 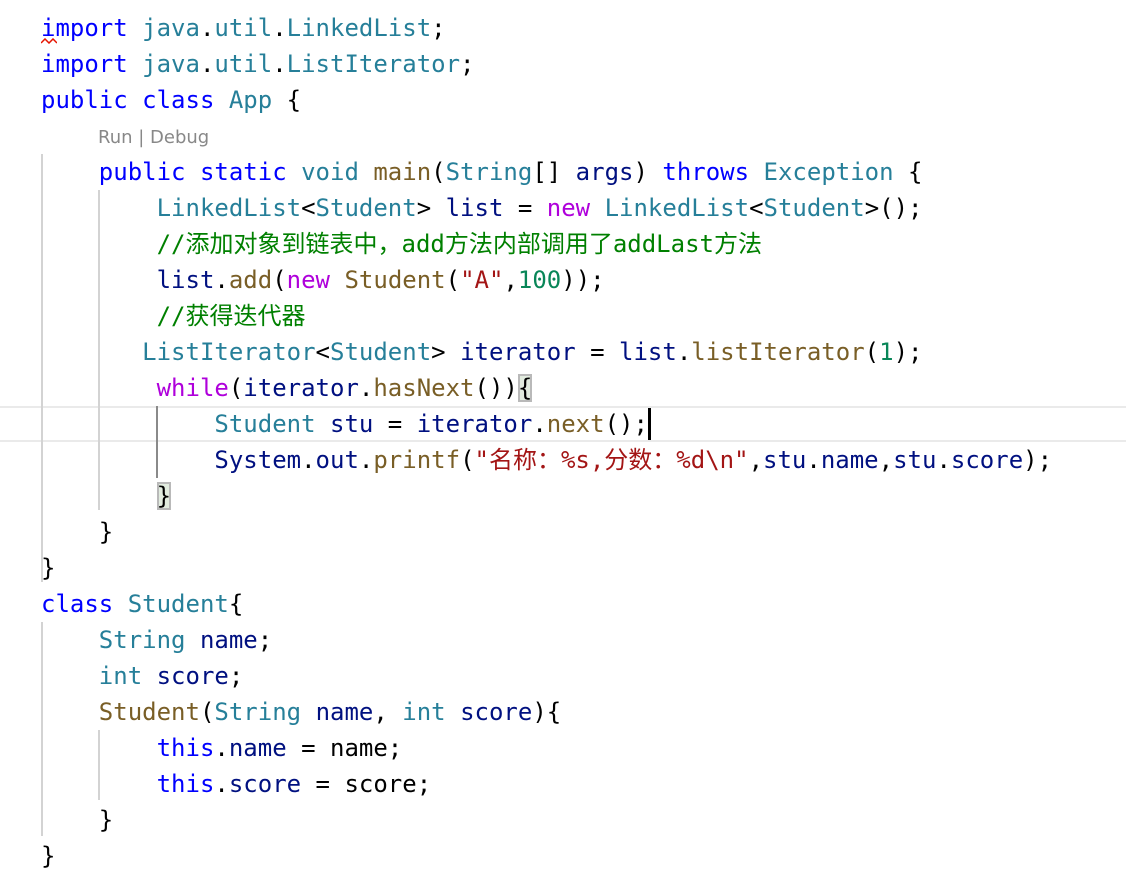 I want to click on code-line: class Student{, so click(x=563, y=604).